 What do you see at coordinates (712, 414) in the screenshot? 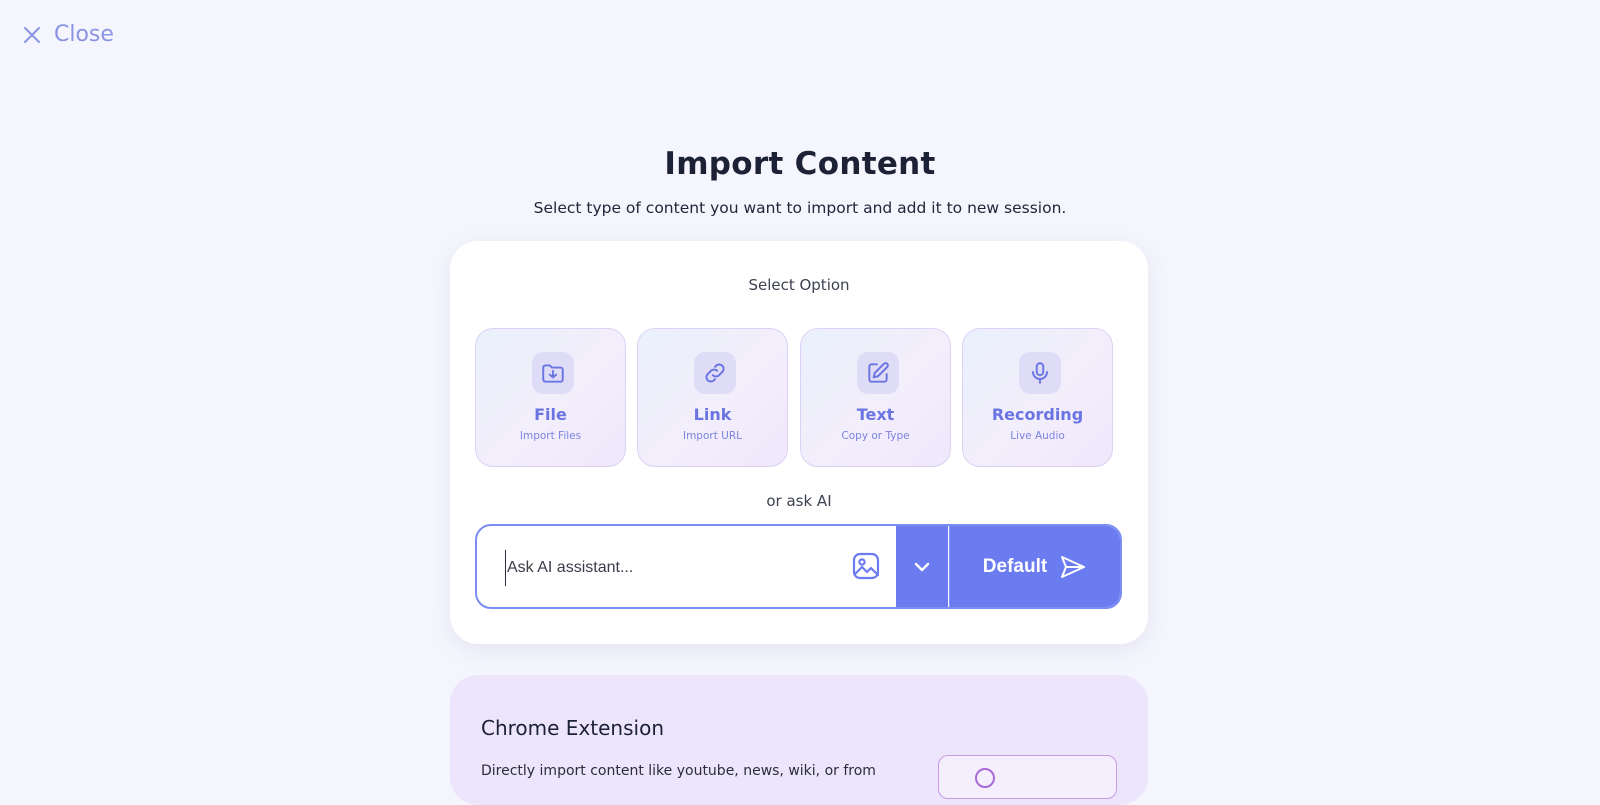
I see `option-link-name: Link` at bounding box center [712, 414].